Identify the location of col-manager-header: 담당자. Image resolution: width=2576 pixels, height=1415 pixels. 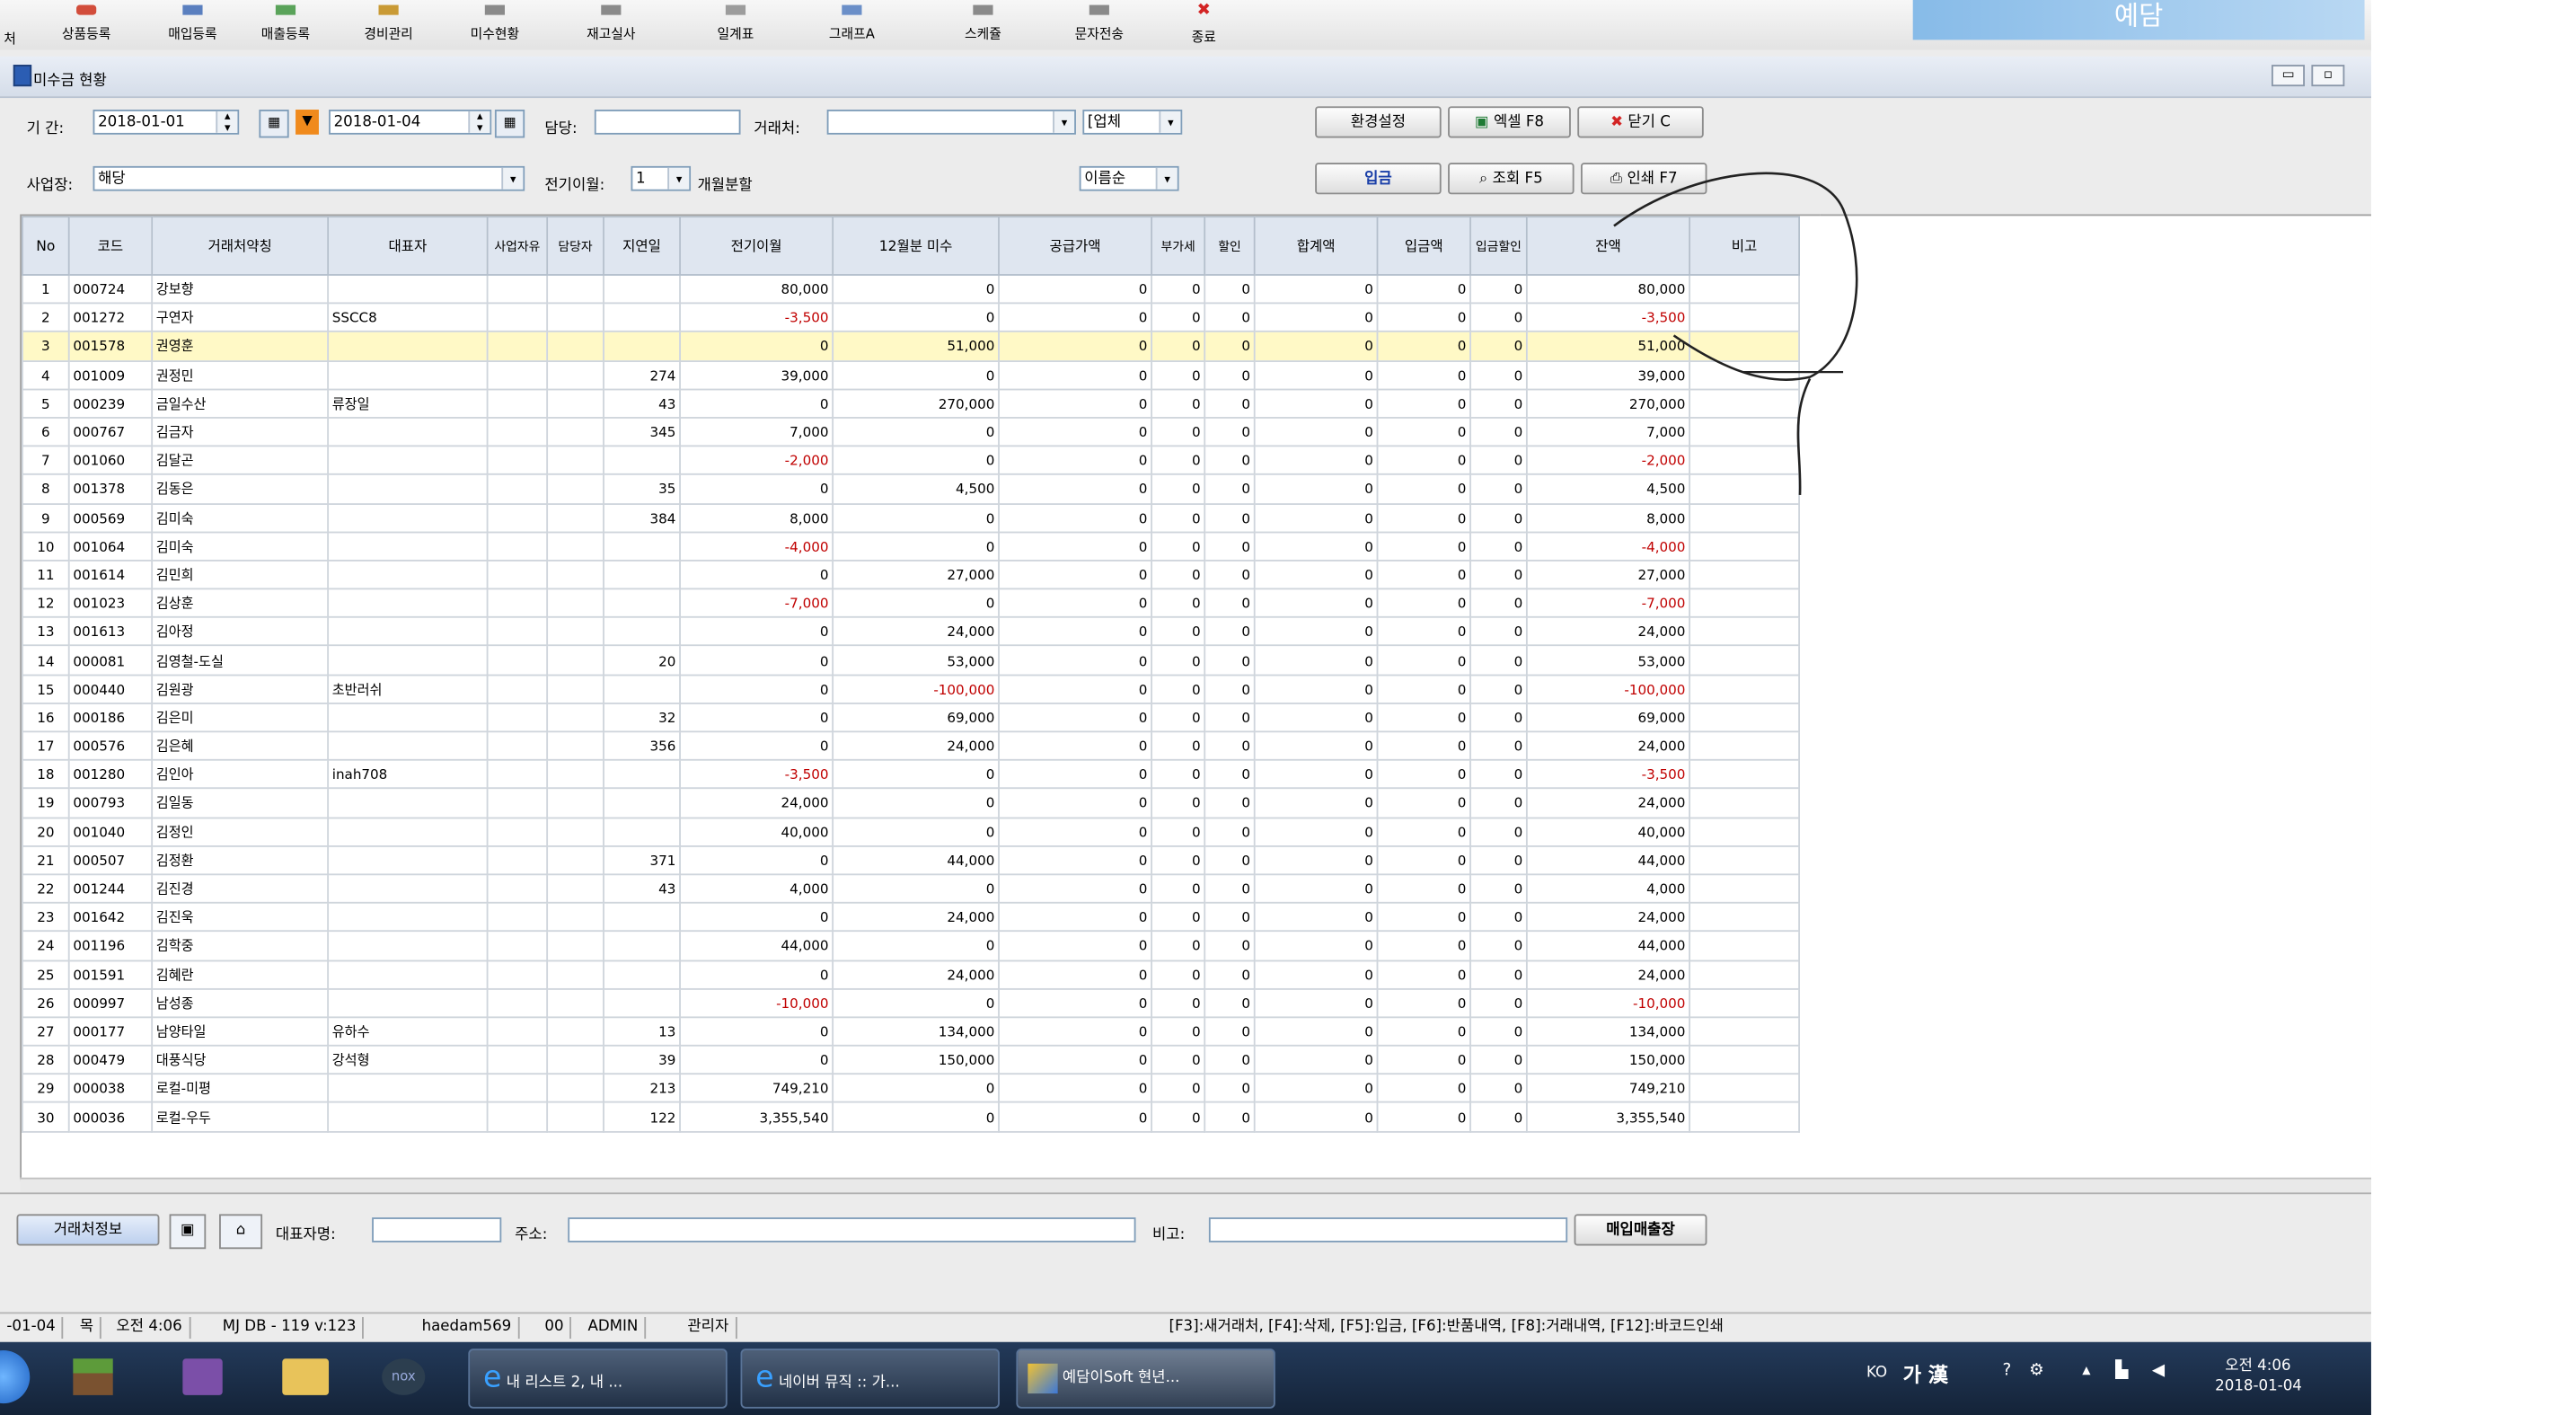
(575, 246).